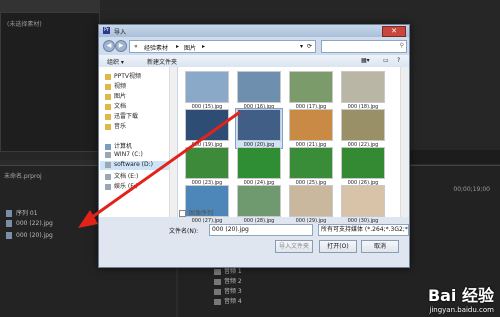 This screenshot has width=500, height=317. What do you see at coordinates (338, 246) in the screenshot?
I see `open-button: 打开(O)` at bounding box center [338, 246].